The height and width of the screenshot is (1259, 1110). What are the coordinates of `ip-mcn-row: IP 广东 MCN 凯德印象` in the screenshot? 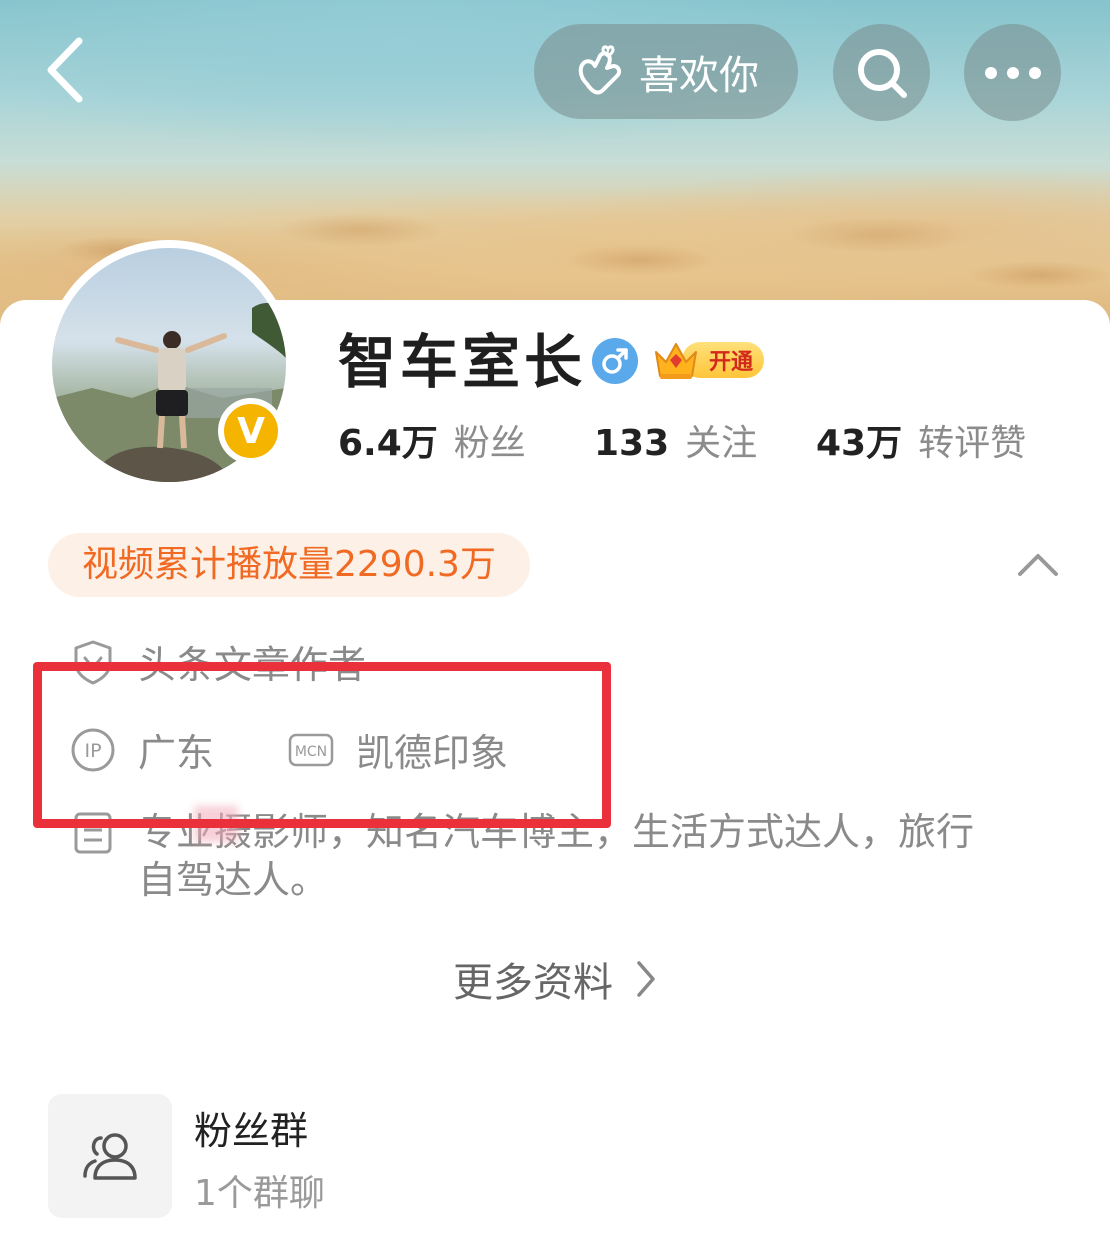 It's located at (289, 749).